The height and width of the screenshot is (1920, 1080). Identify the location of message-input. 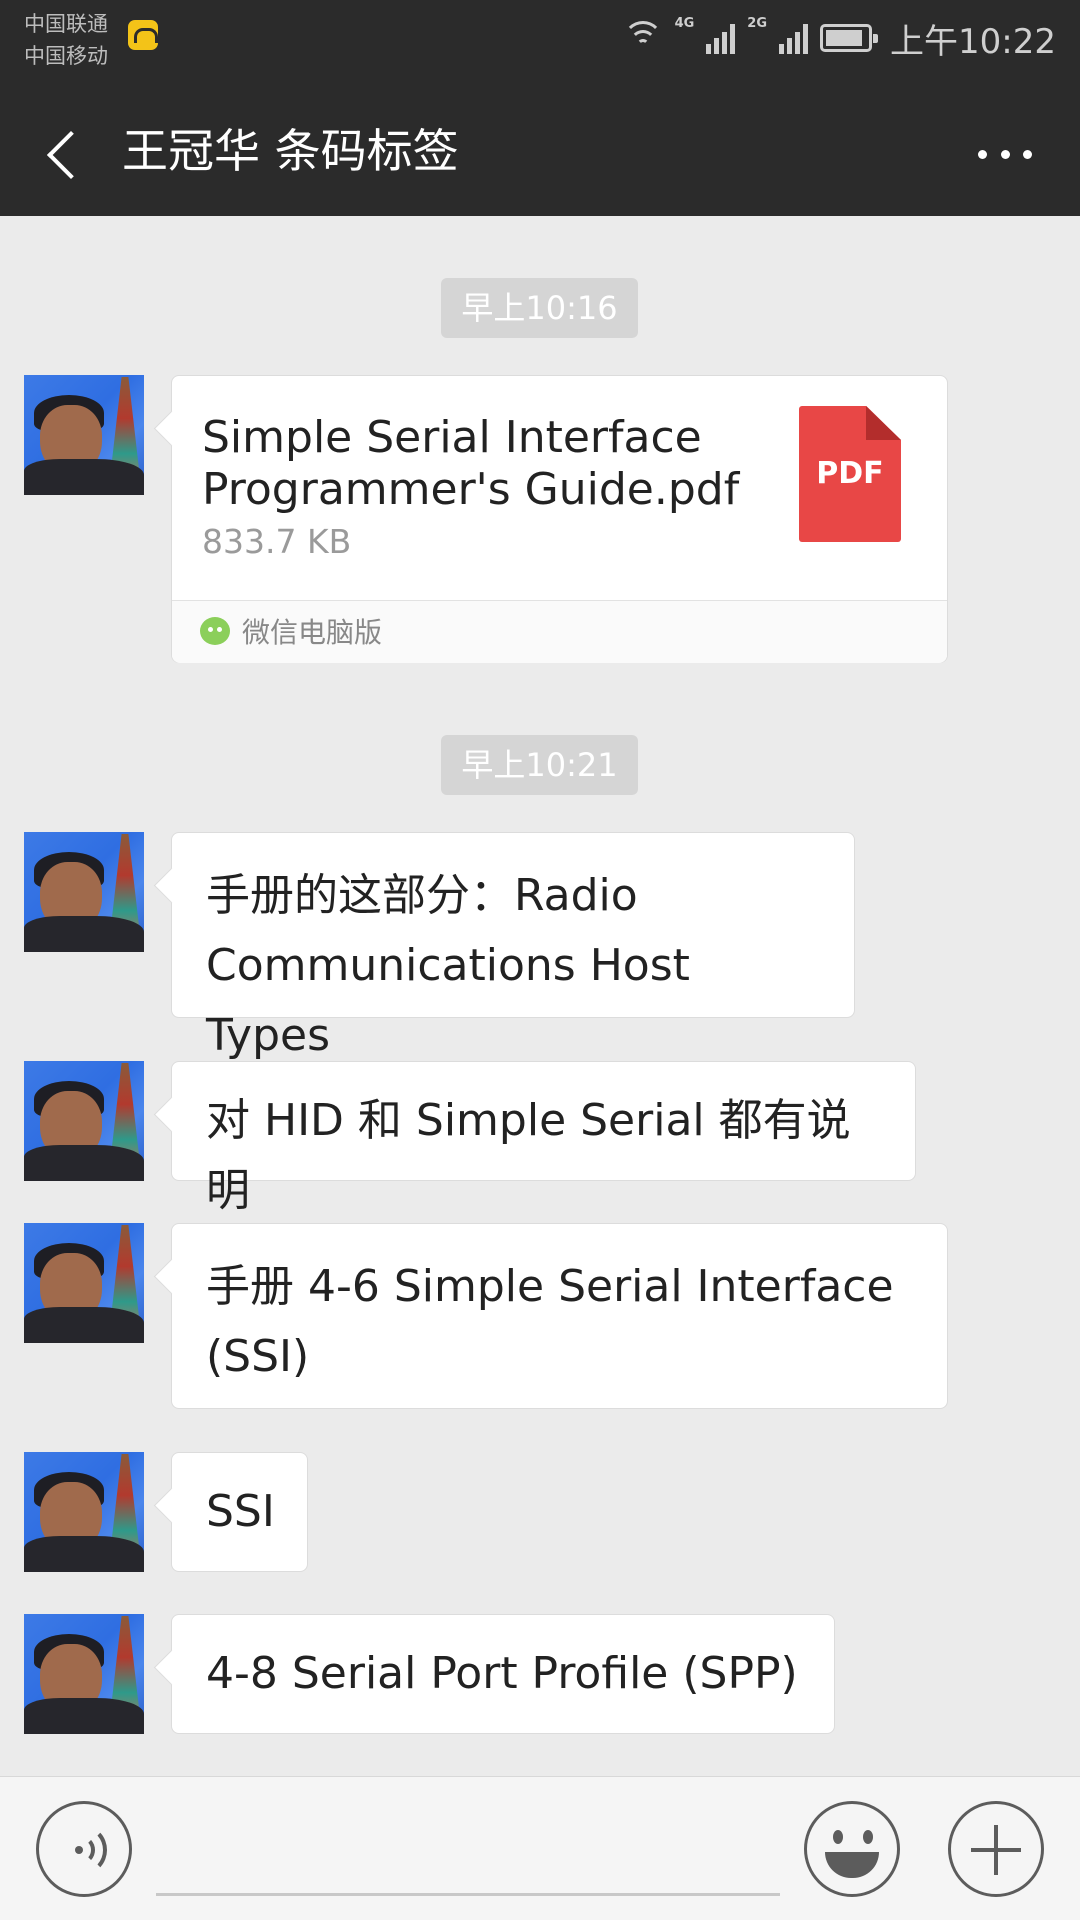
(468, 1894).